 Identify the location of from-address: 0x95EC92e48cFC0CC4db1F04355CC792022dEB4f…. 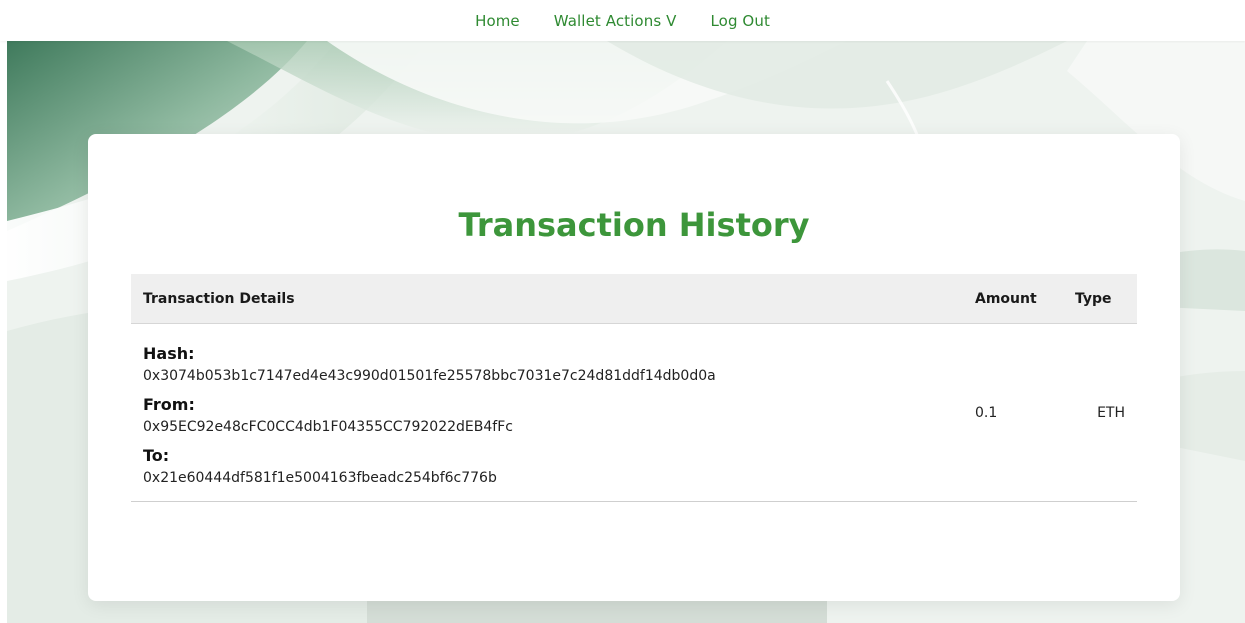
(328, 427).